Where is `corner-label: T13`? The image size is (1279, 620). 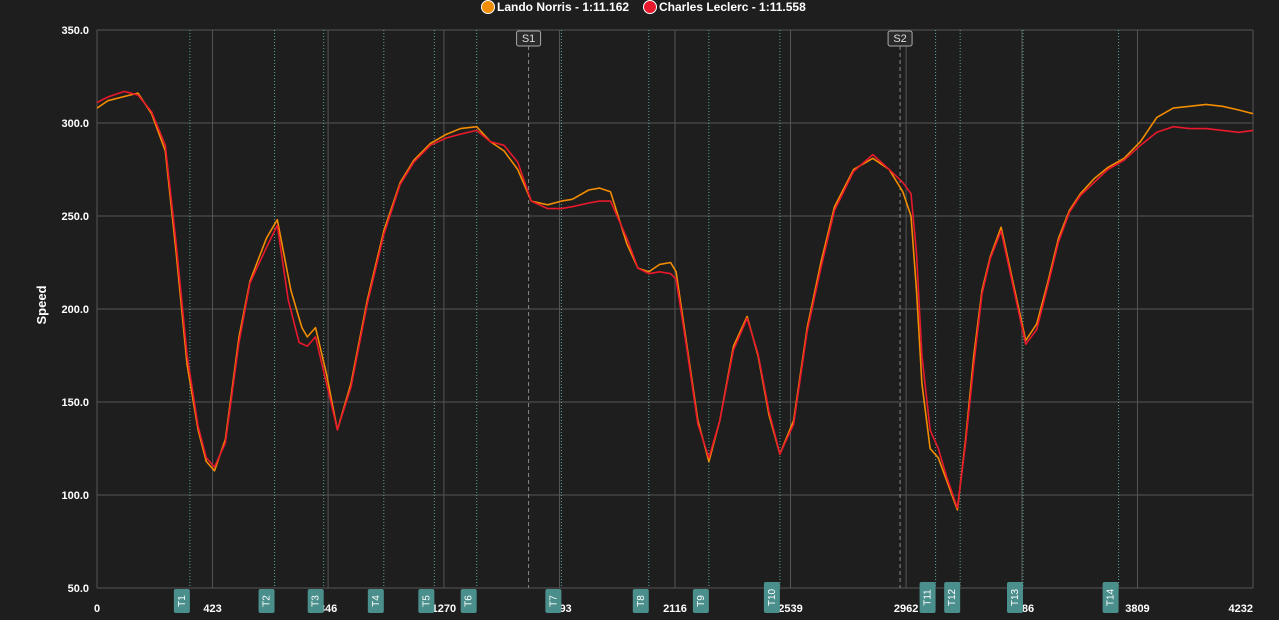
corner-label: T13 is located at coordinates (1015, 597).